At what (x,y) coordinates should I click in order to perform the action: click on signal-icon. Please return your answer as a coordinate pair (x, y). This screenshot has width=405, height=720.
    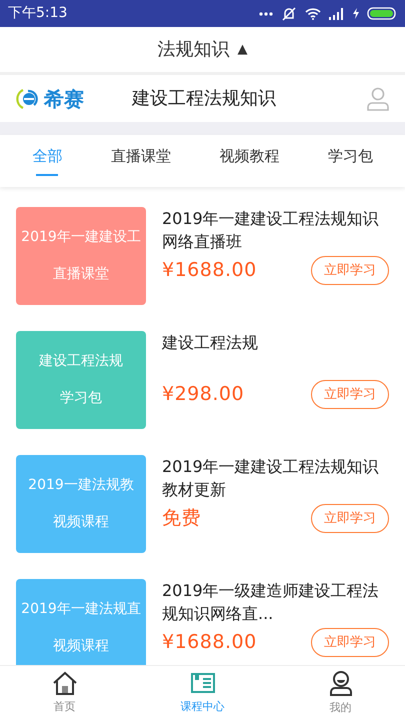
    Looking at the image, I should click on (337, 14).